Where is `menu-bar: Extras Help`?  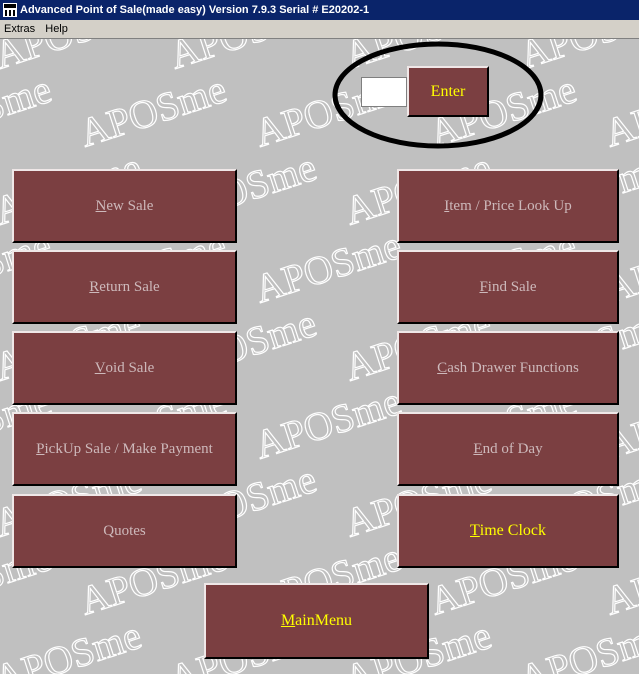
menu-bar: Extras Help is located at coordinates (319, 29).